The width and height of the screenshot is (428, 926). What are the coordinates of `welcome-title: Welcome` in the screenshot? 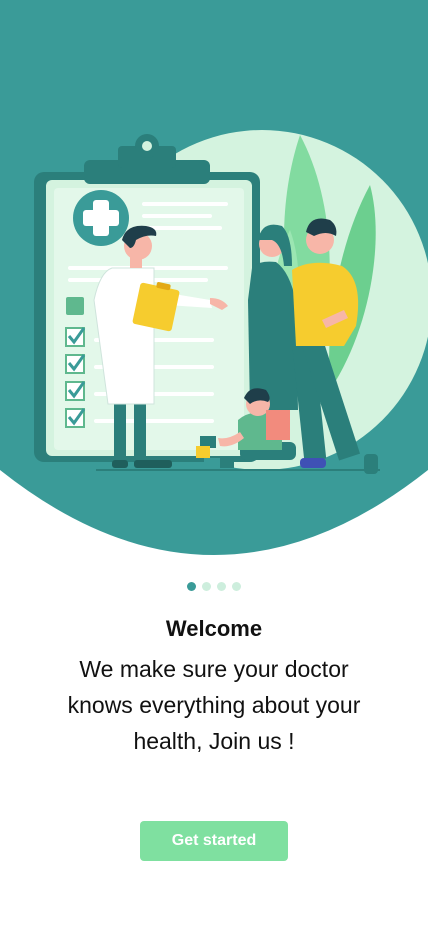 It's located at (214, 628).